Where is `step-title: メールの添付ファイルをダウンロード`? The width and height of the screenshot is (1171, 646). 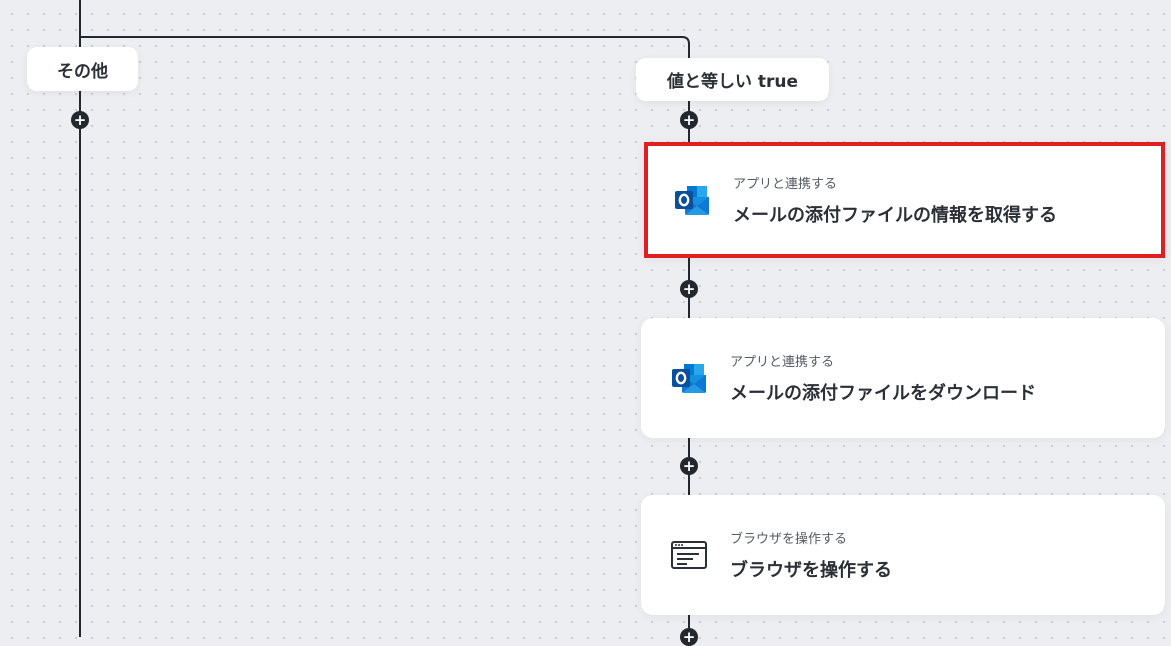 step-title: メールの添付ファイルをダウンロード is located at coordinates (883, 393).